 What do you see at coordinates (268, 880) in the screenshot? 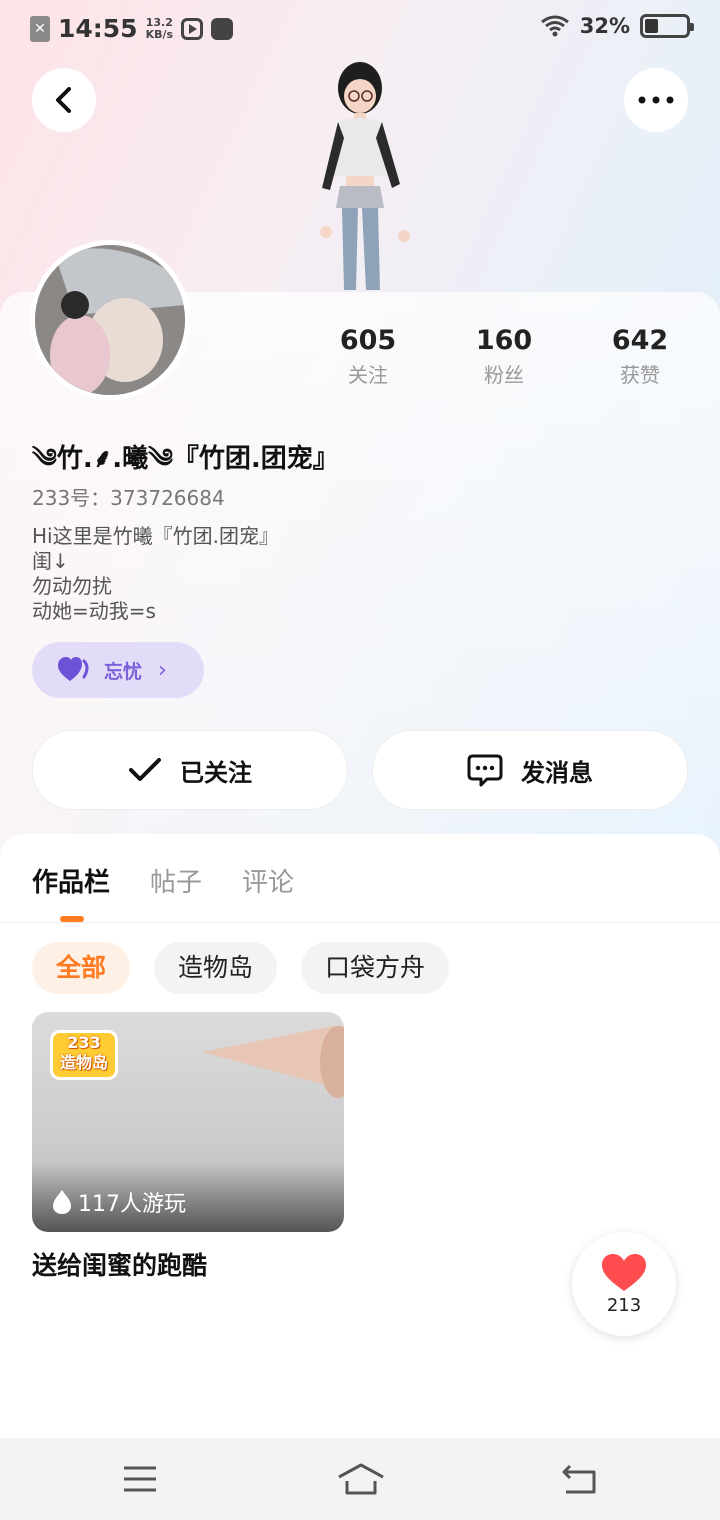
I see `tab-comments: 评论` at bounding box center [268, 880].